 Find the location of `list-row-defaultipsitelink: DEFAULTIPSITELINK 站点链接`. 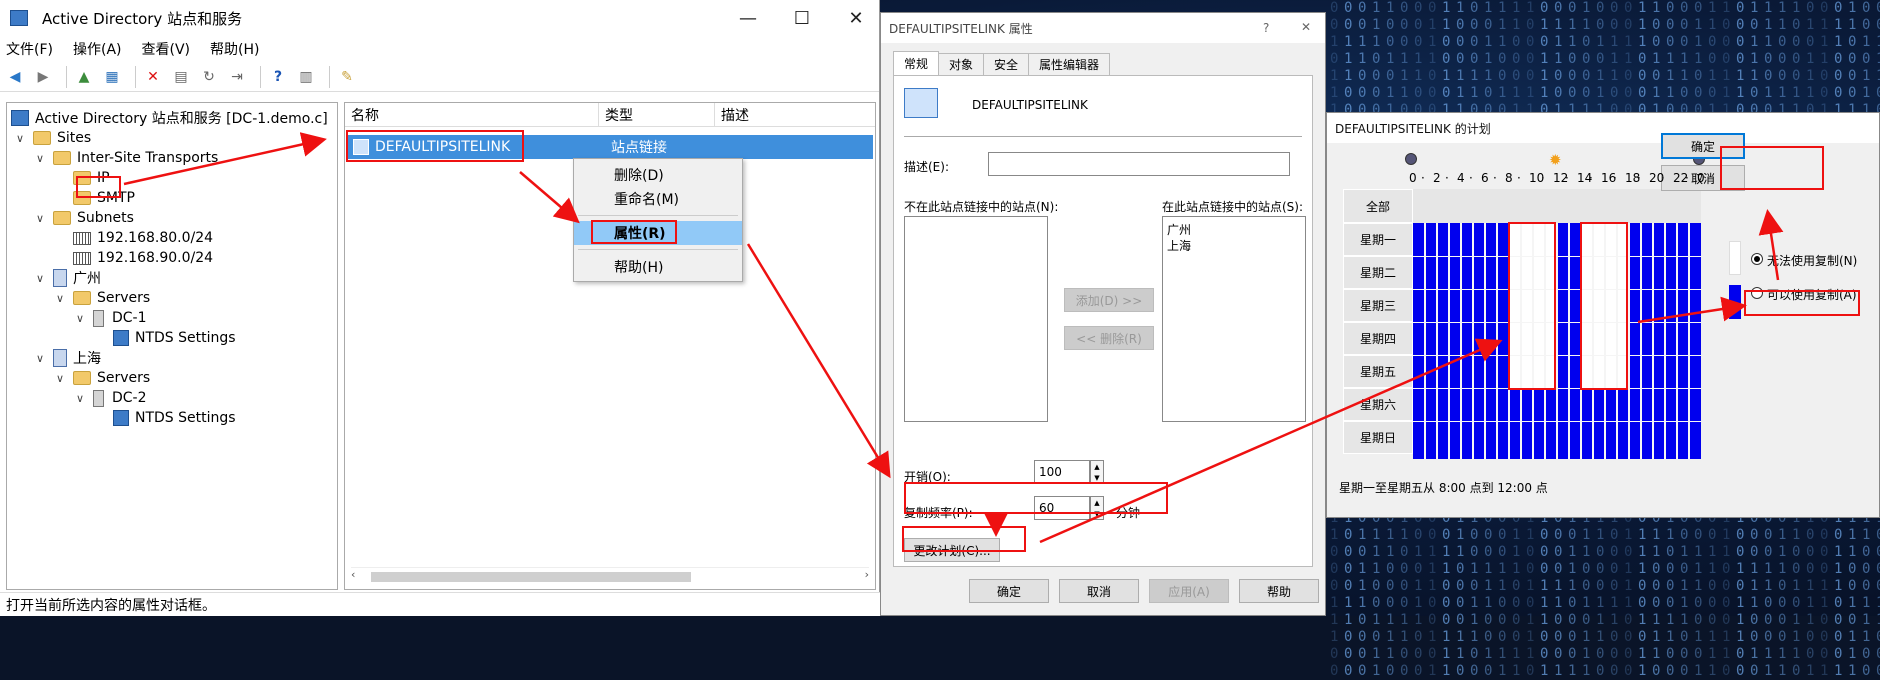

list-row-defaultipsitelink: DEFAULTIPSITELINK 站点链接 is located at coordinates (610, 147).